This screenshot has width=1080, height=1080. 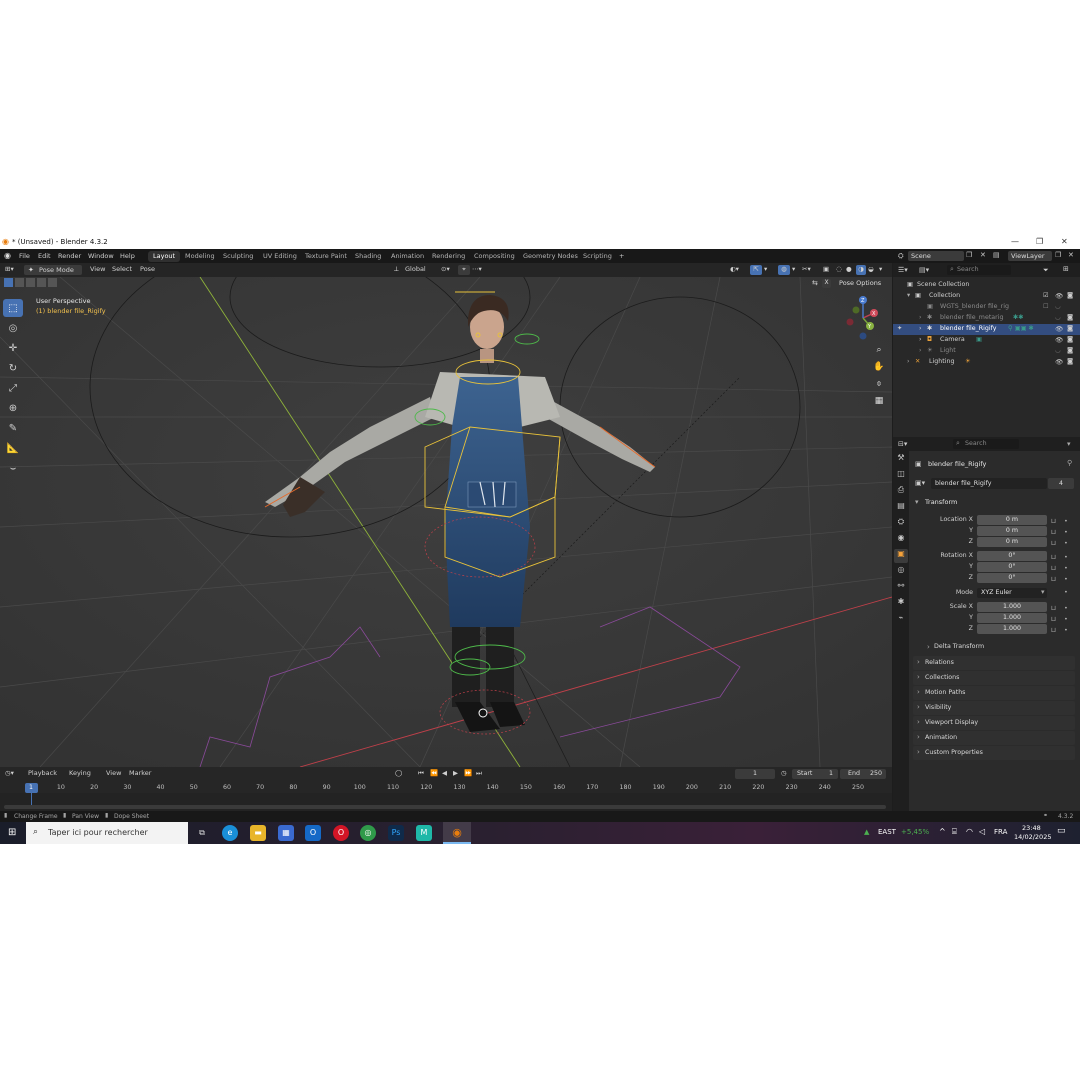 What do you see at coordinates (1069, 463) in the screenshot?
I see `pin-icon: ⚲` at bounding box center [1069, 463].